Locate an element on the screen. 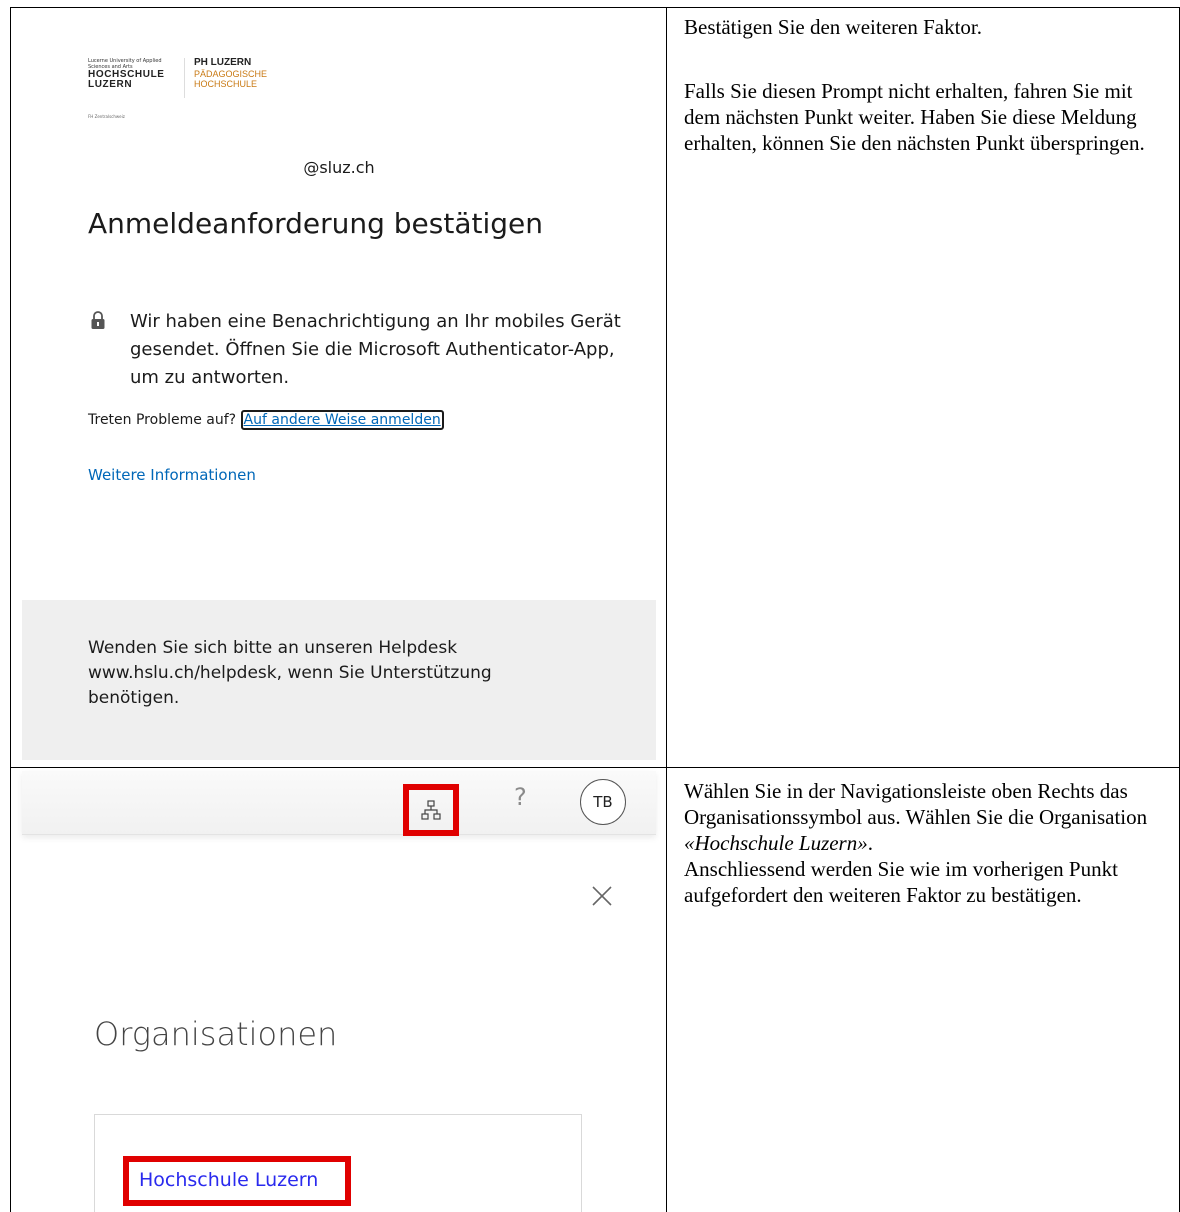 This screenshot has width=1180, height=1212. account-email: @sluz.ch is located at coordinates (339, 167).